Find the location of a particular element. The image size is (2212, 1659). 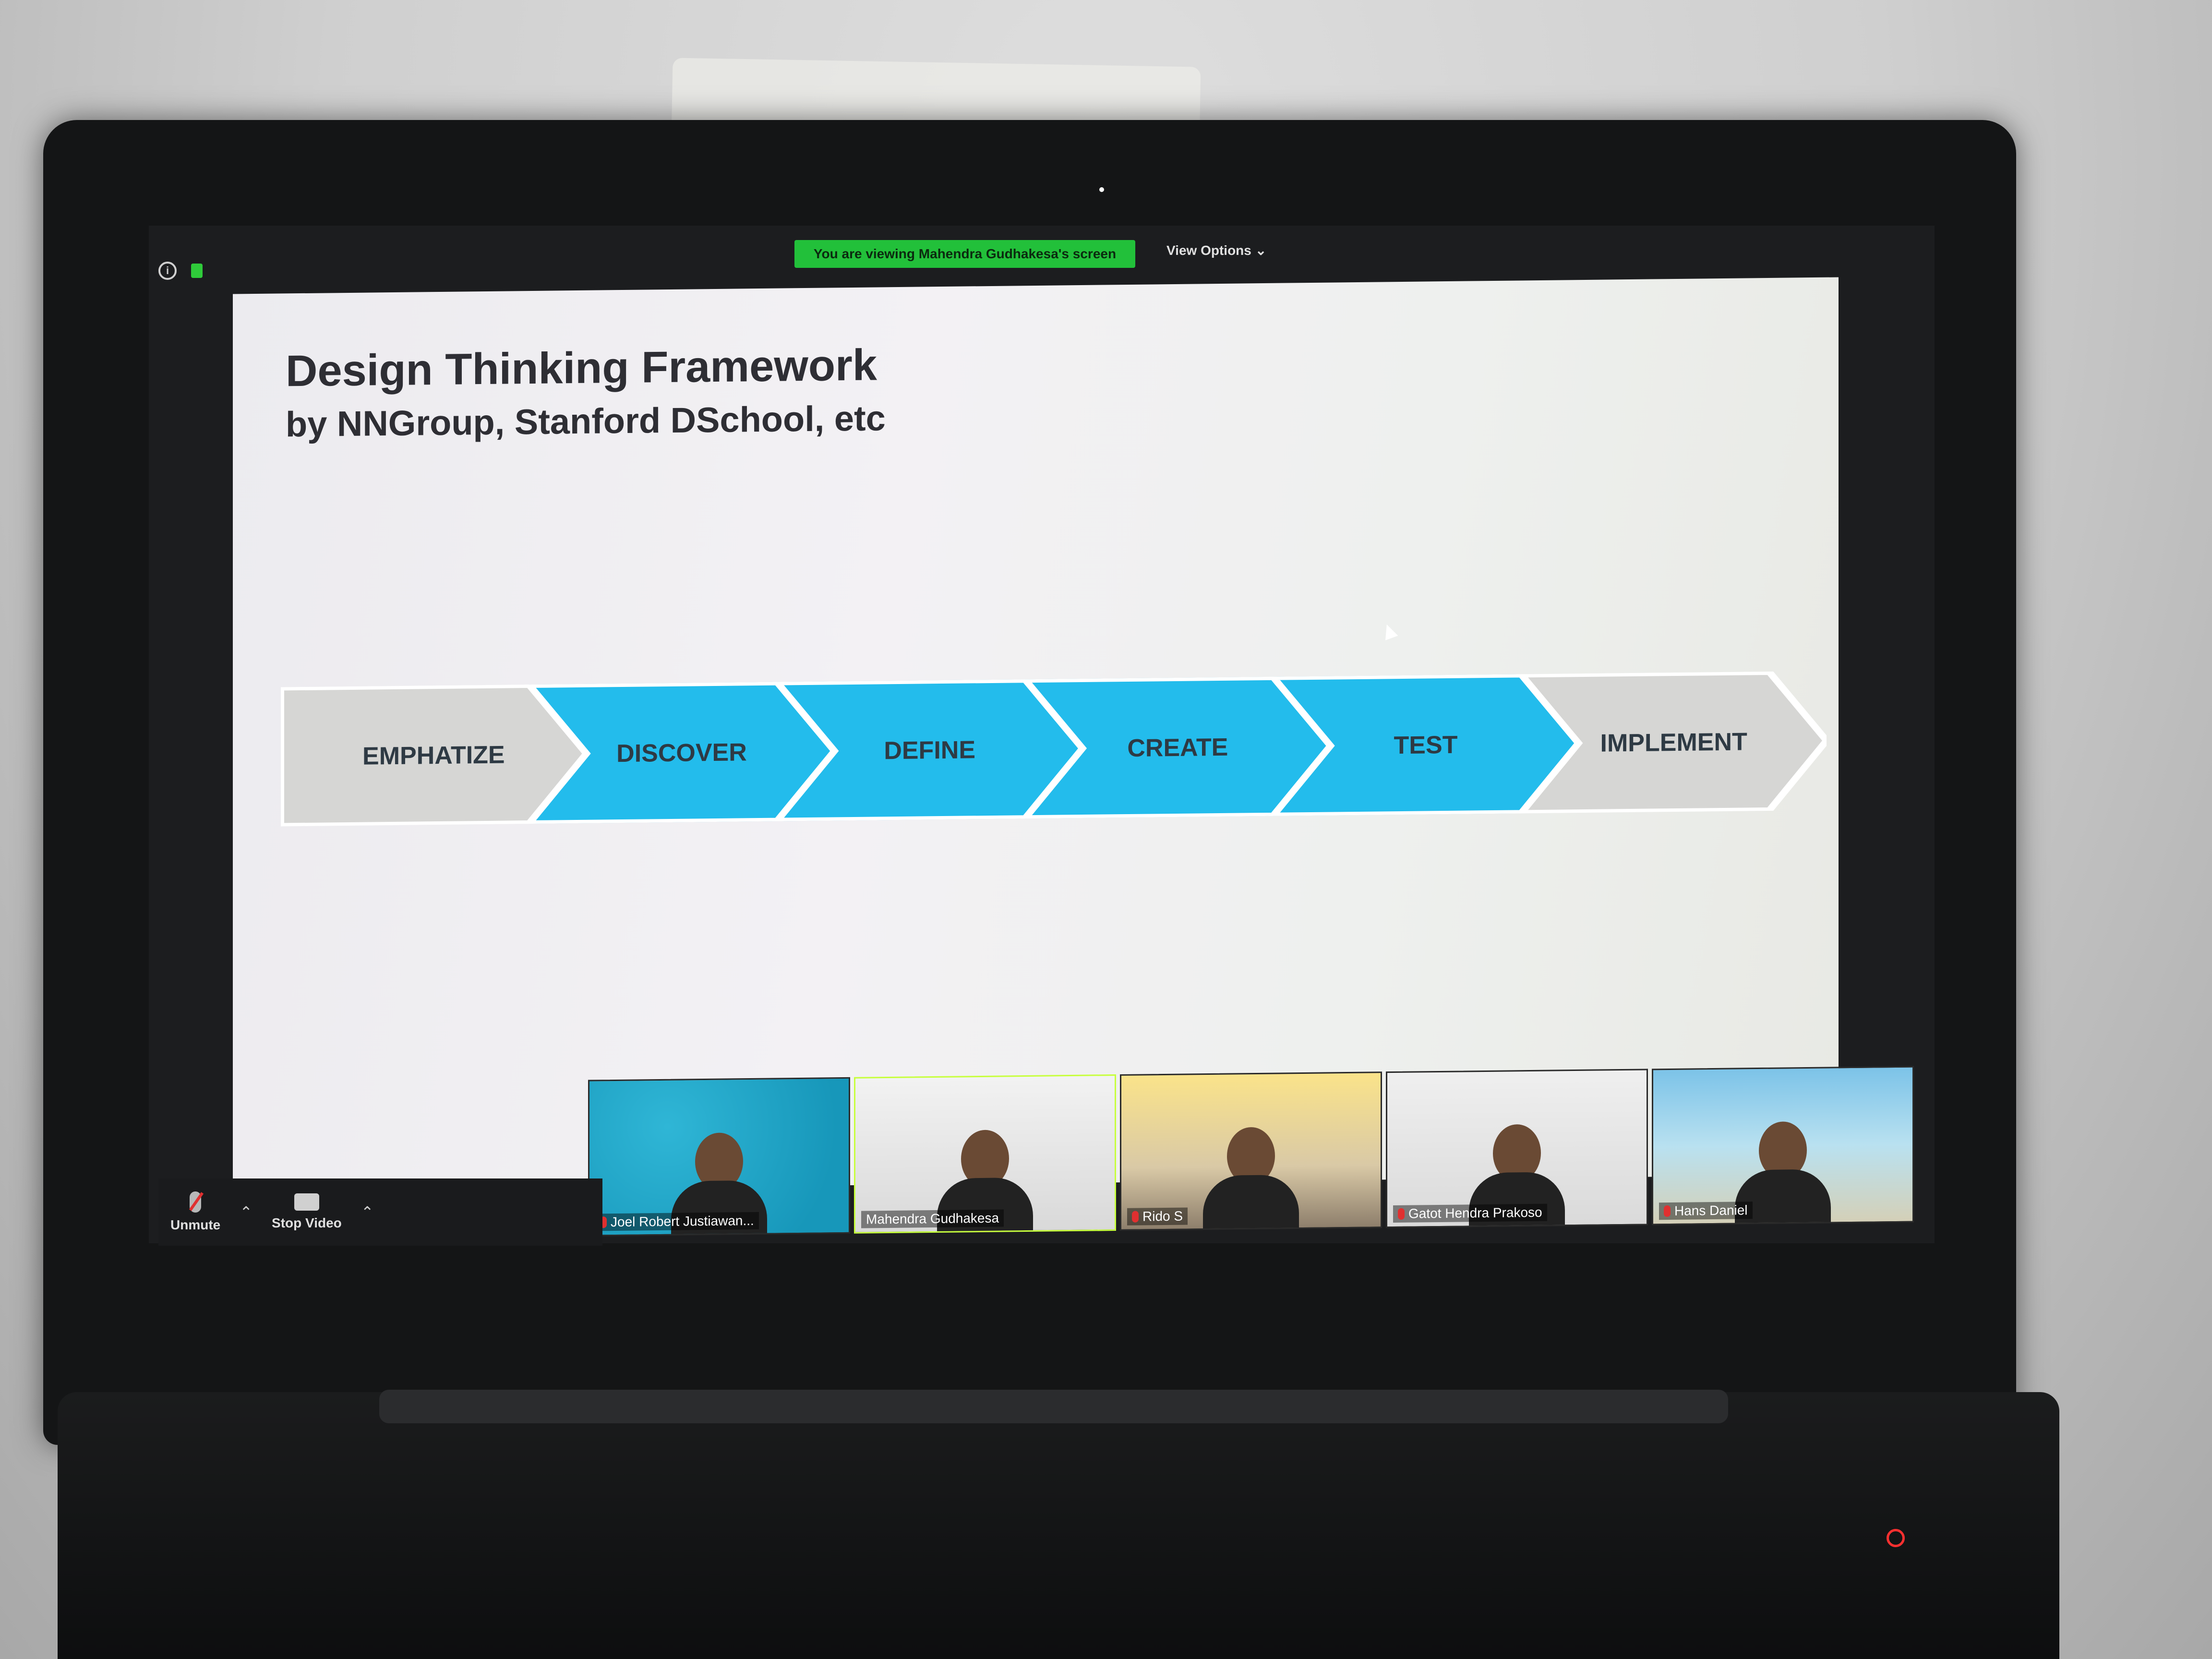

process-step-label: DEFINE is located at coordinates (929, 750).